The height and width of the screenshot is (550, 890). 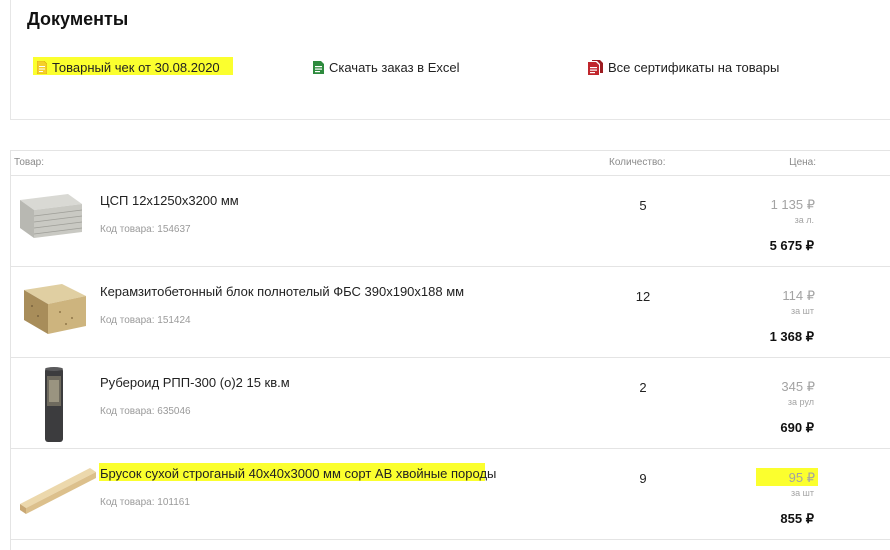 I want to click on concrete-block-image, so click(x=55, y=309).